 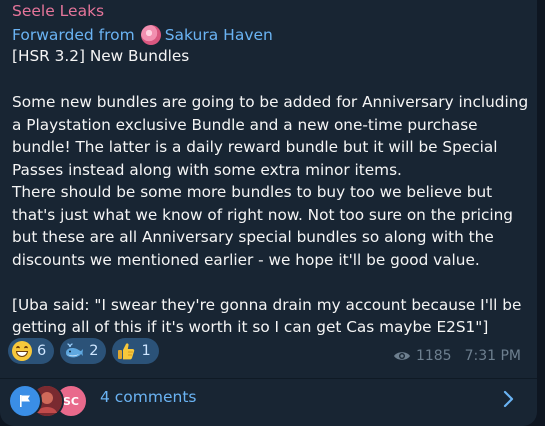 I want to click on reaction-thumbs-up: 1, so click(x=135, y=351).